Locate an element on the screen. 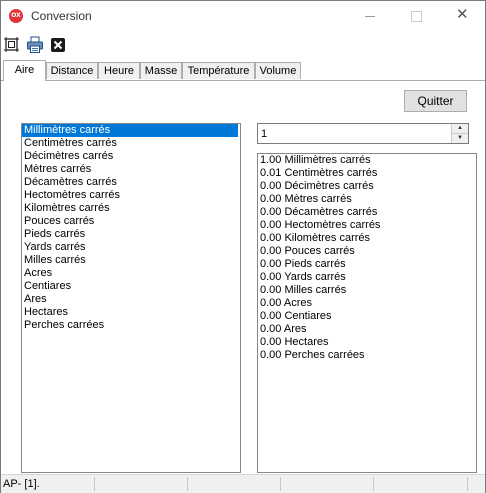  unit-list-item: Perches carrées is located at coordinates (131, 325).